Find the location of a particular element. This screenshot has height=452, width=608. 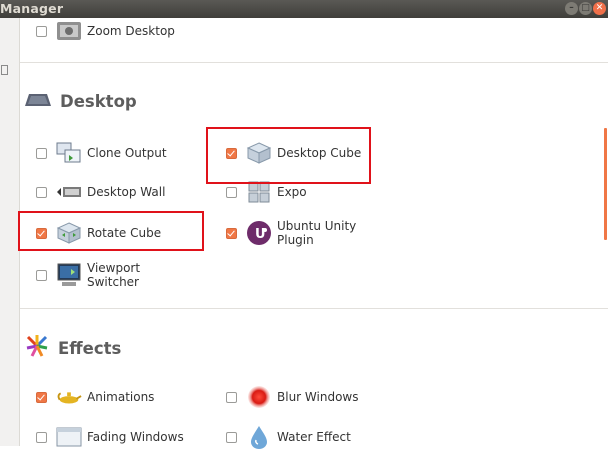

plugin-fading-windows: Fading Windows is located at coordinates (110, 437).